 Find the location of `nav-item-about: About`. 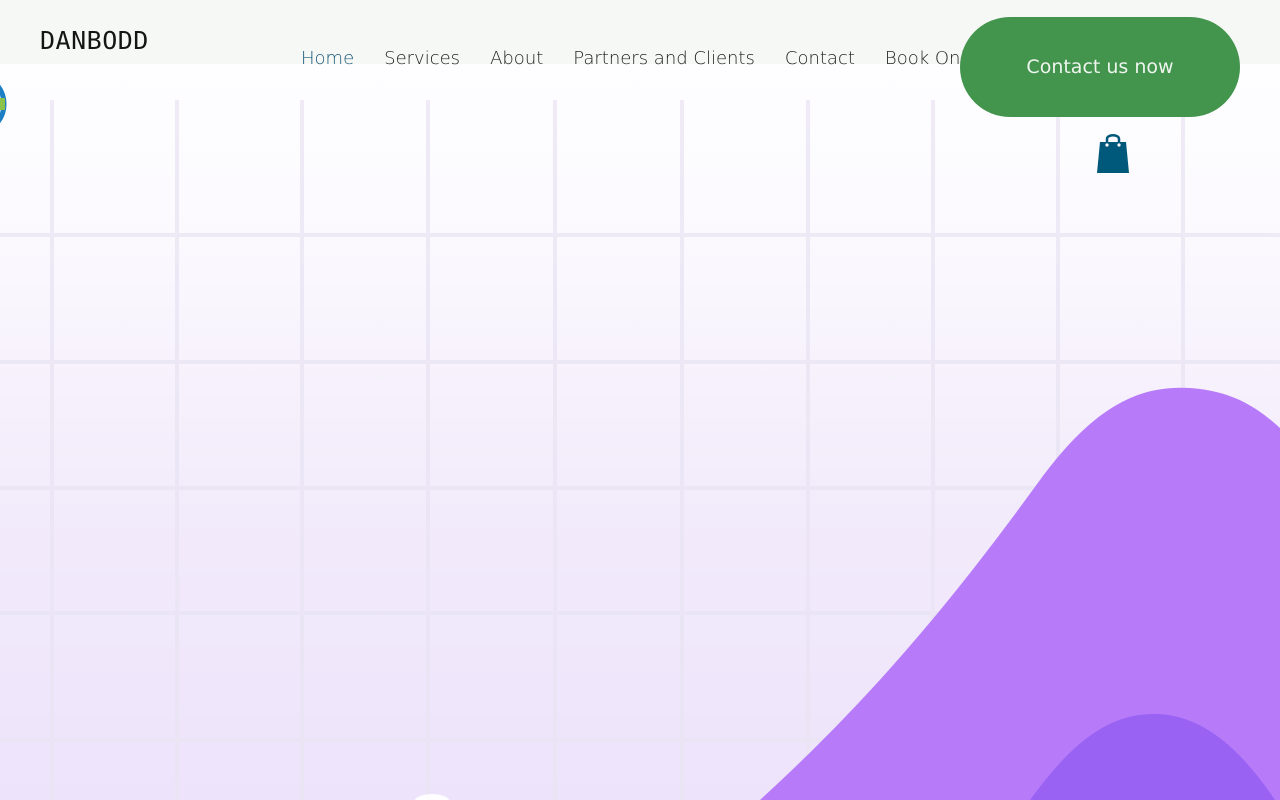

nav-item-about: About is located at coordinates (516, 58).